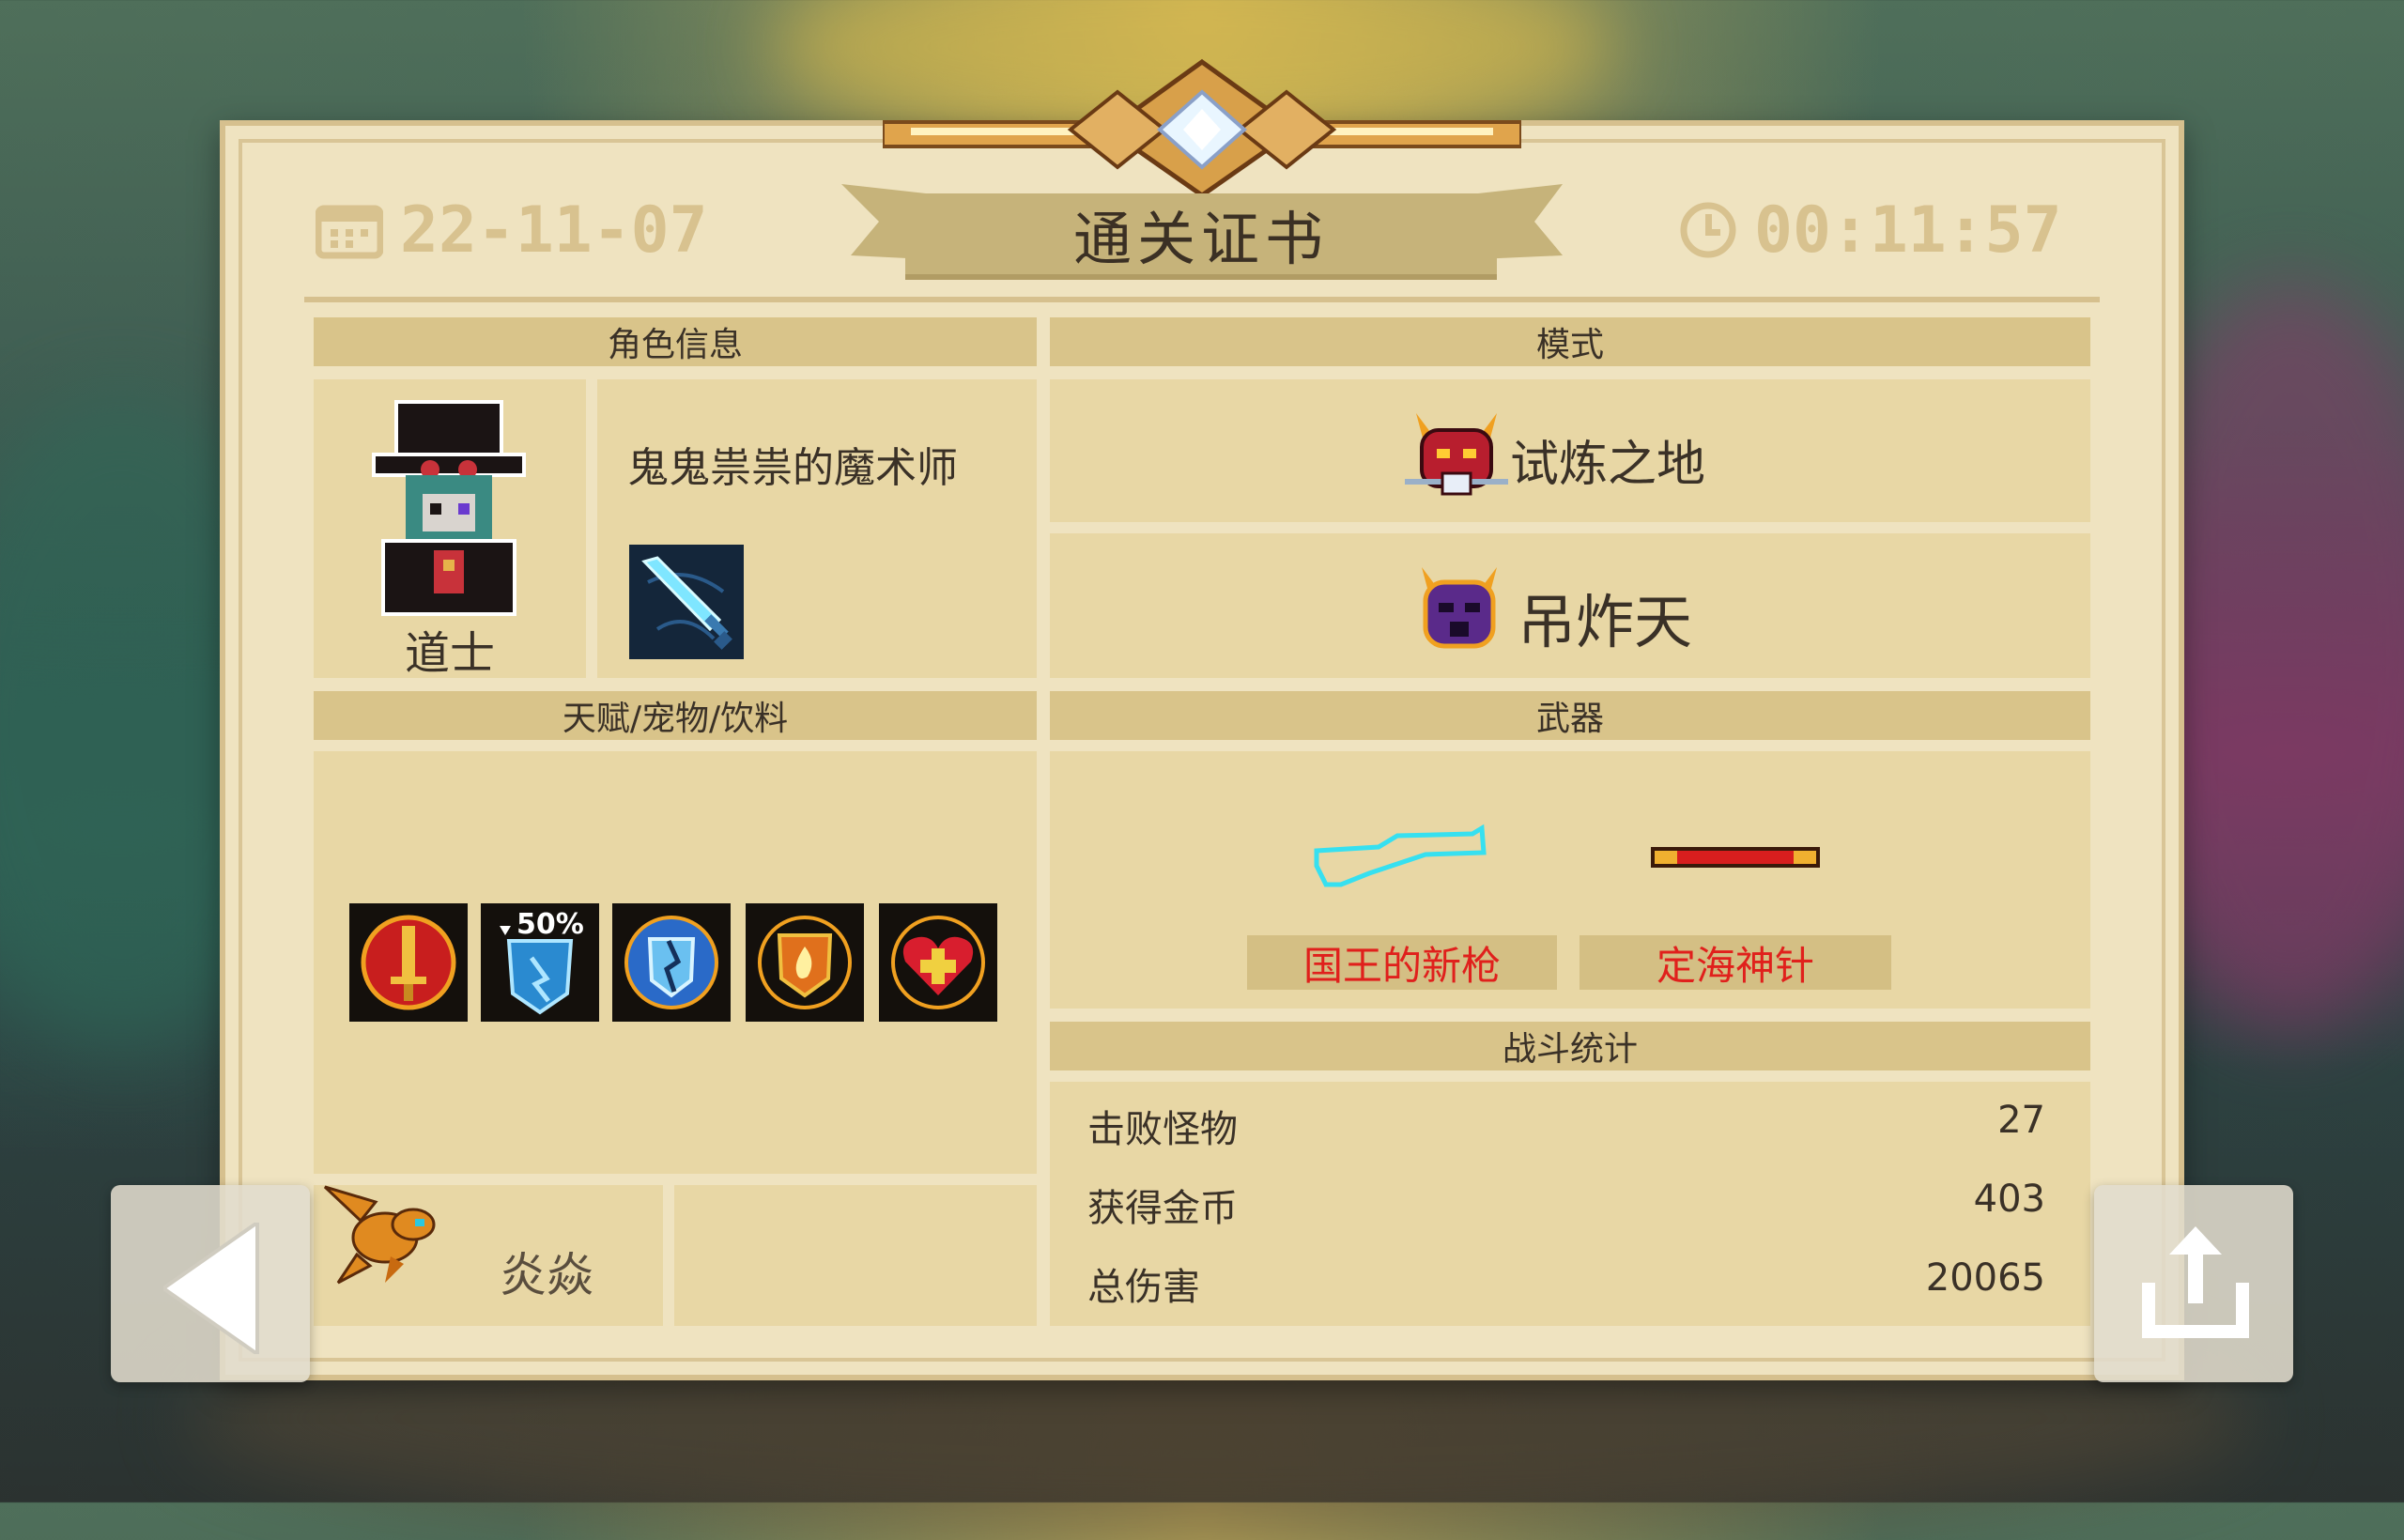  I want to click on broken-shield-talent-icon, so click(671, 962).